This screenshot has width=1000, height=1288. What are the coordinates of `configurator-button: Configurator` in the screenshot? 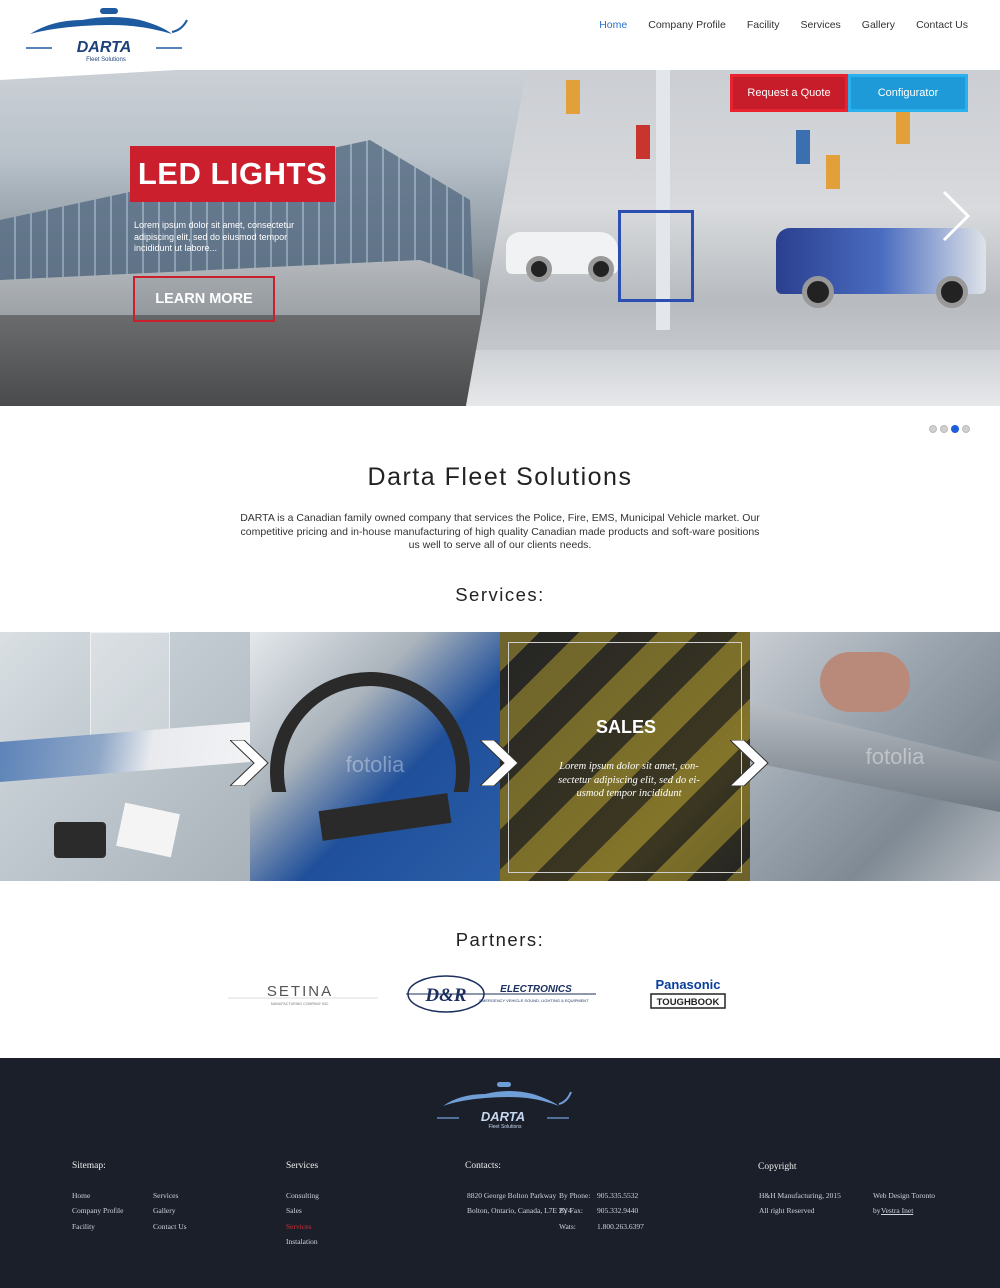 It's located at (908, 93).